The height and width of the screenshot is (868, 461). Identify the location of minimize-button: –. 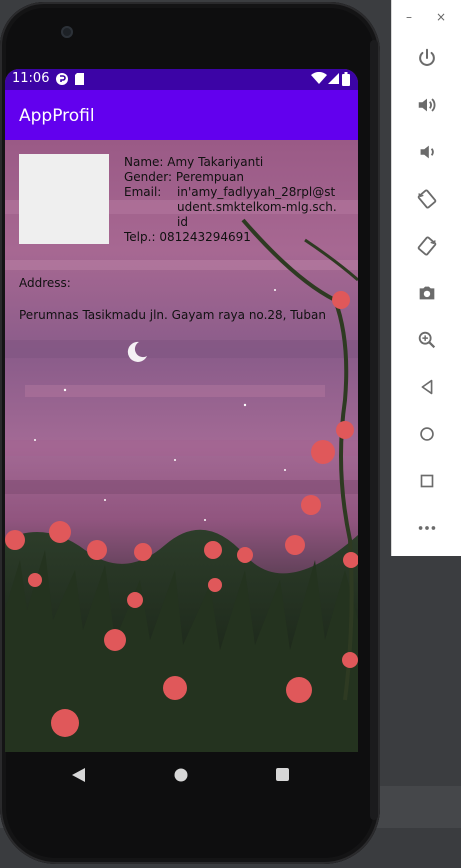
(409, 17).